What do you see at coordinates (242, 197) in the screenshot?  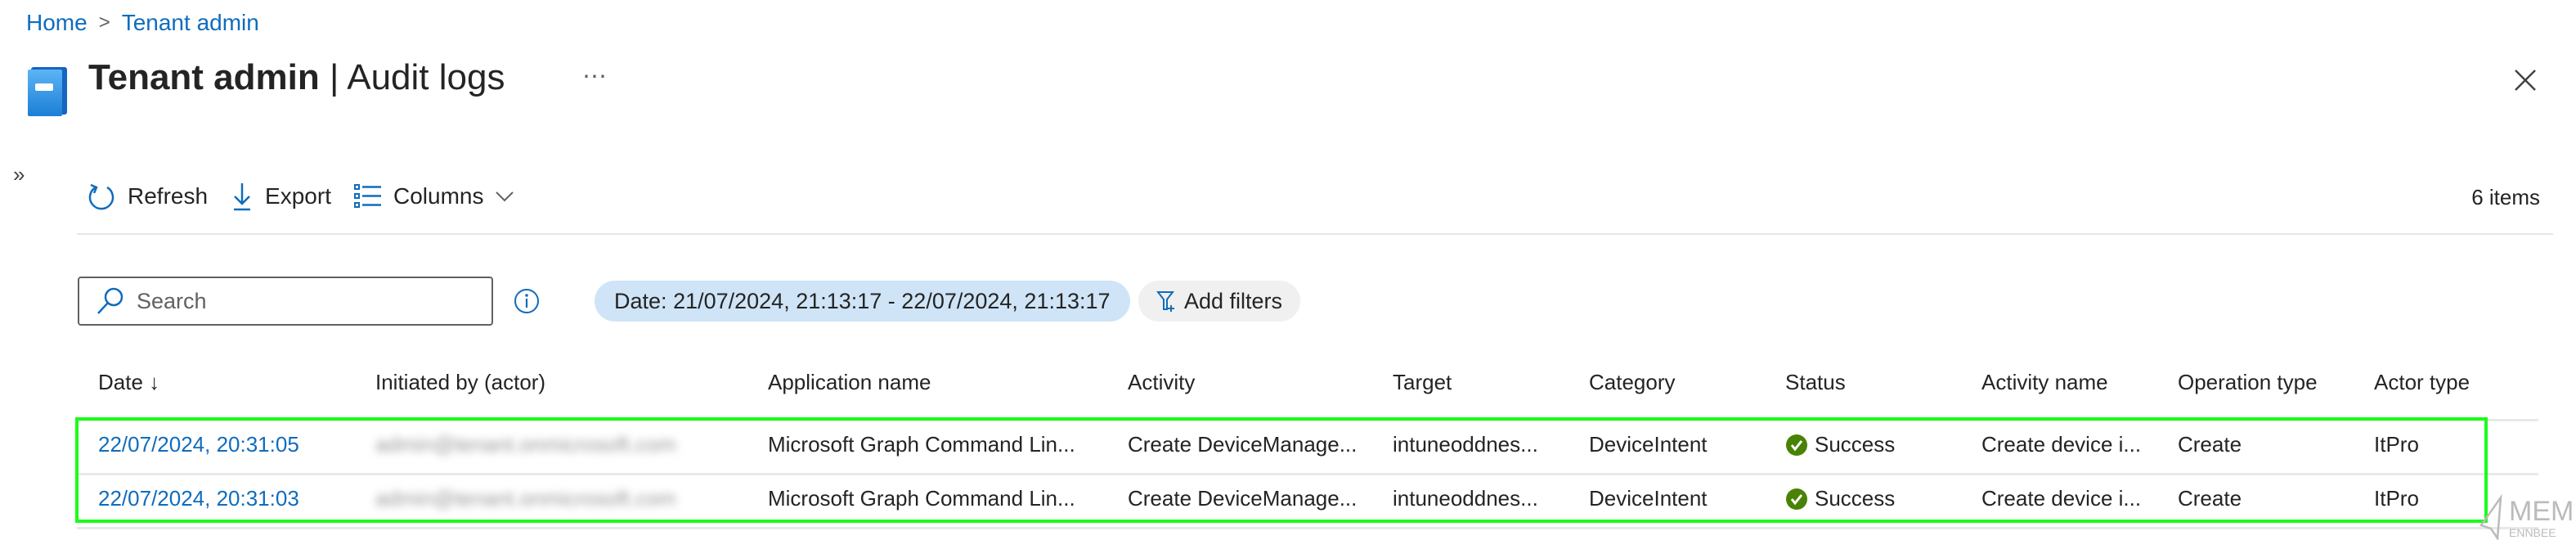 I see `download-icon` at bounding box center [242, 197].